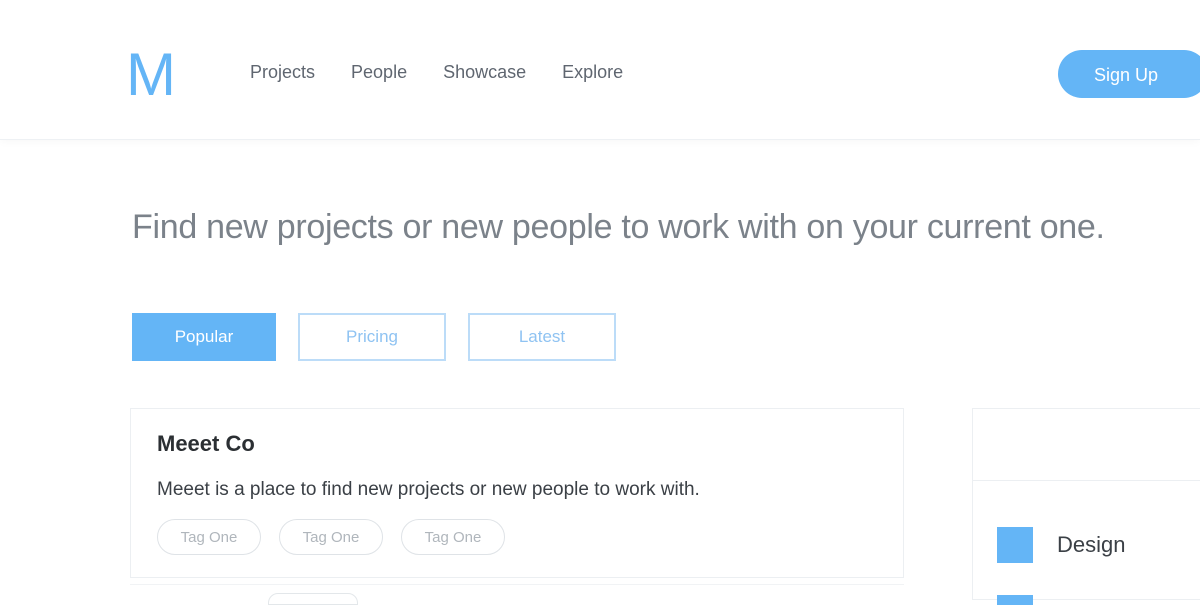 The width and height of the screenshot is (1200, 605). Describe the element at coordinates (592, 72) in the screenshot. I see `nav-link-explore: Explore` at that location.